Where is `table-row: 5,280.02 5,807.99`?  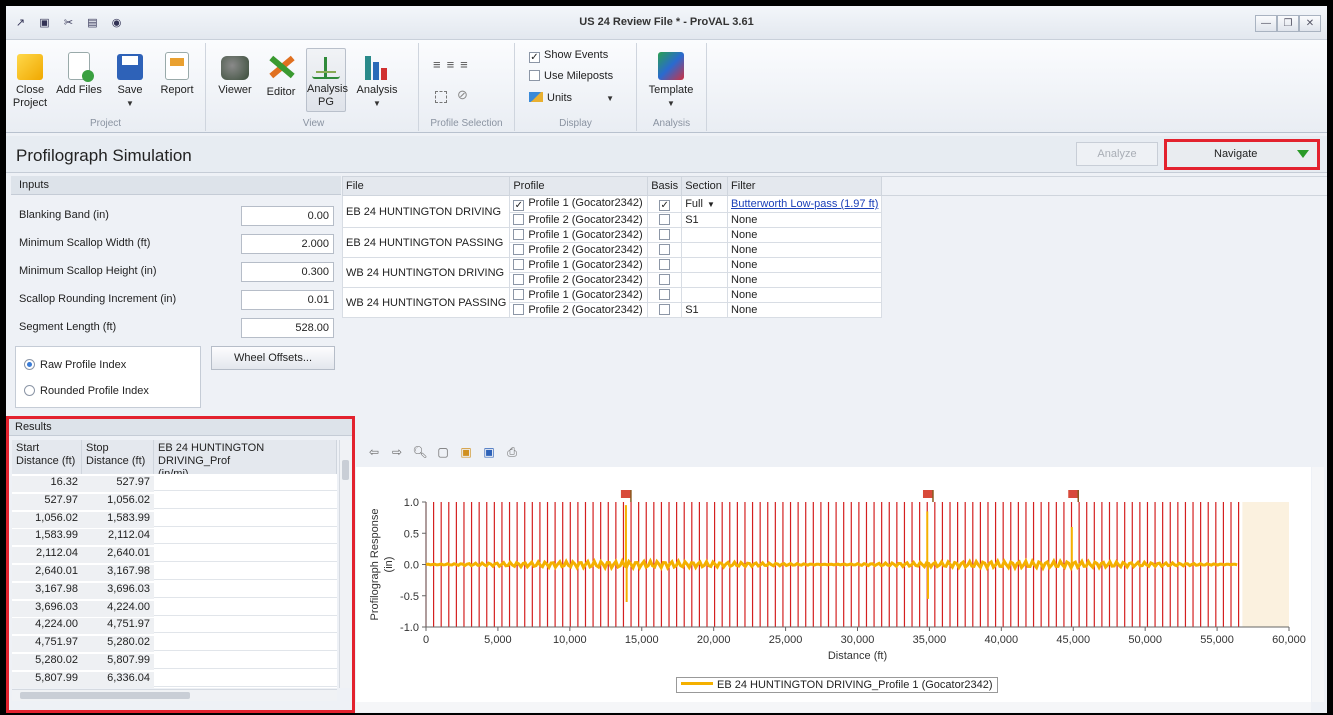 table-row: 5,280.02 5,807.99 is located at coordinates (174, 661).